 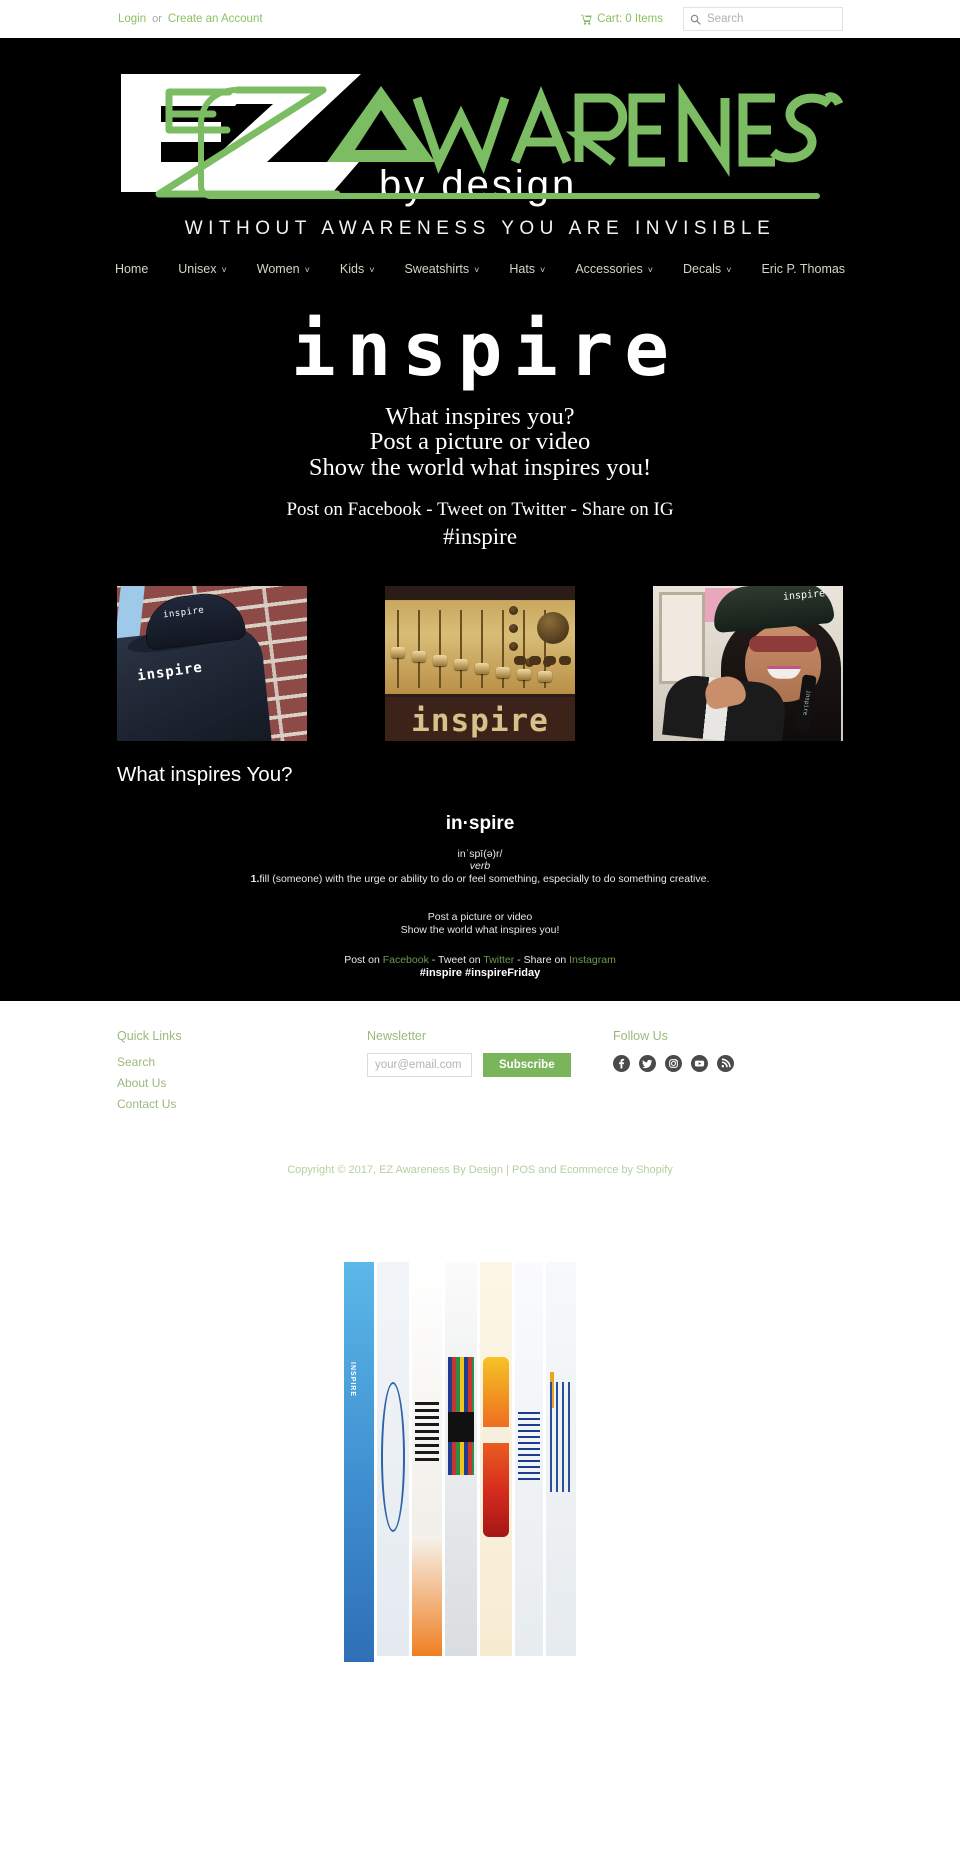 I want to click on account-links: Login or Create an Account, so click(x=190, y=19).